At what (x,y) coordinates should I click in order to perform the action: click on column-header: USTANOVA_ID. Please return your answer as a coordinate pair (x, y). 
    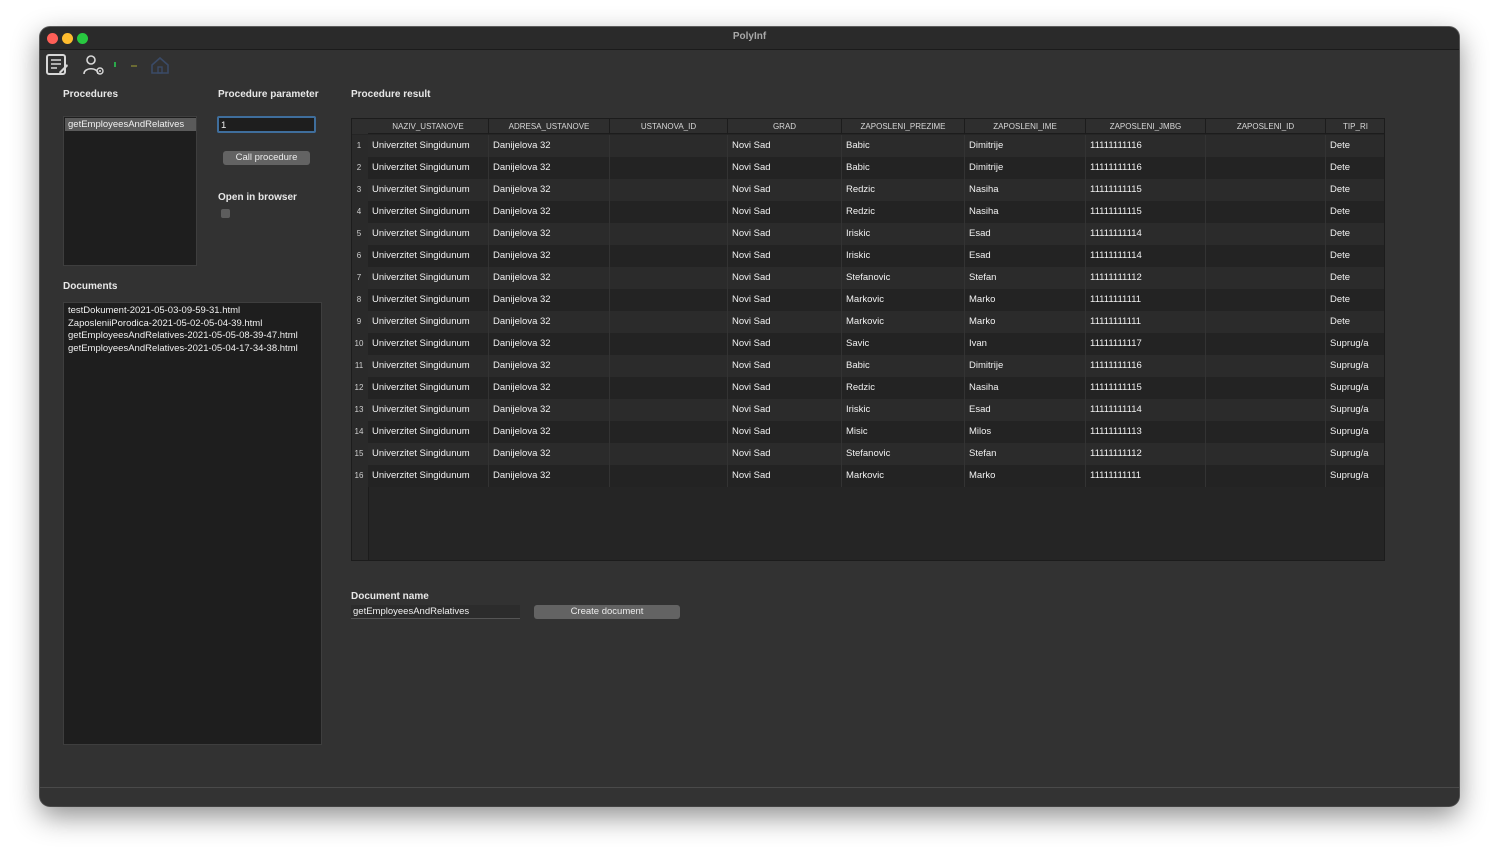
    Looking at the image, I should click on (669, 126).